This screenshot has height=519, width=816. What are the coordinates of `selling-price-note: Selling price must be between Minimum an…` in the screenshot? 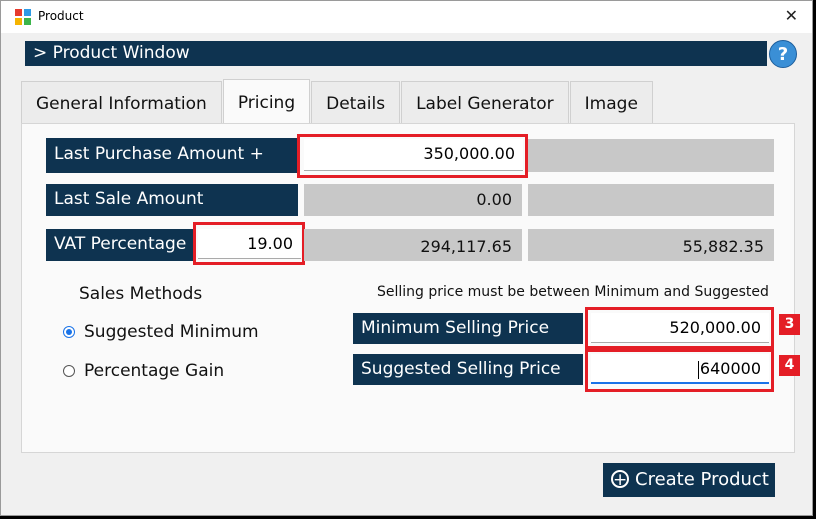 It's located at (573, 292).